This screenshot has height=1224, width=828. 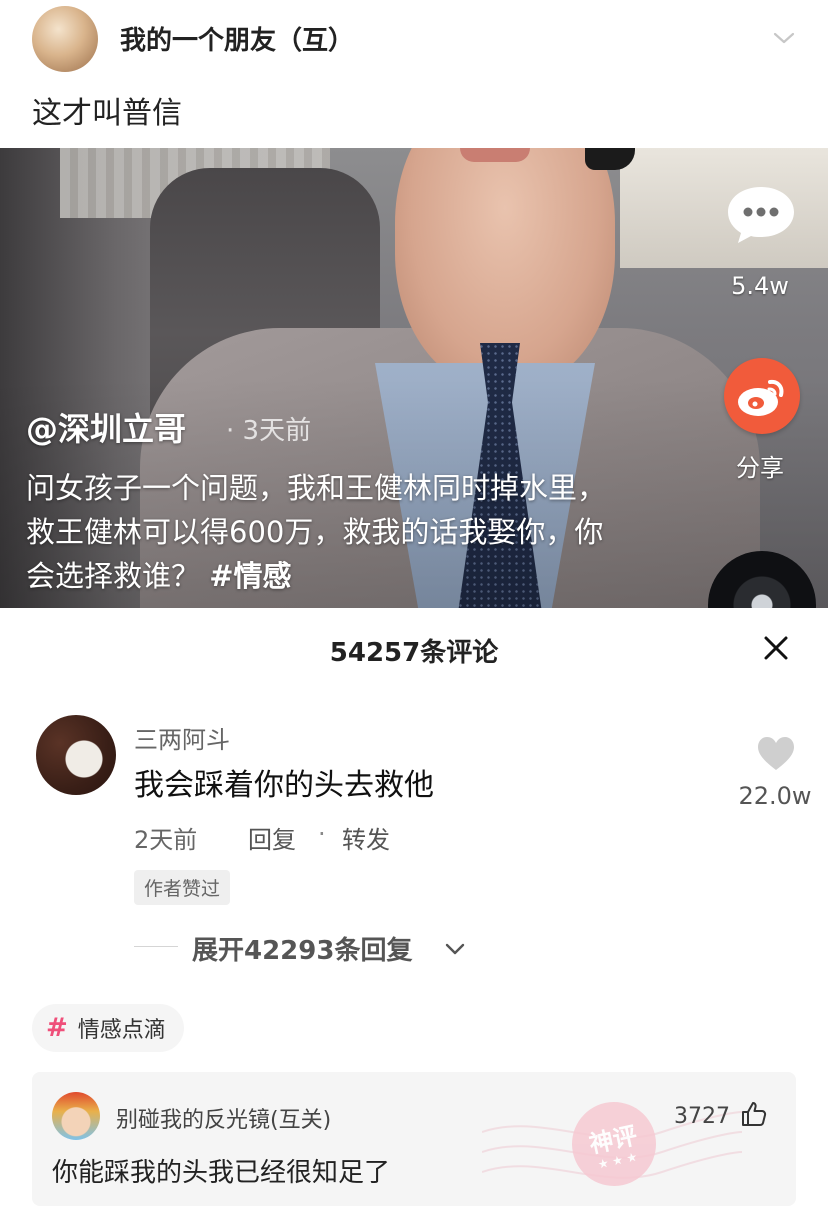 What do you see at coordinates (269, 431) in the screenshot?
I see `video-time: · 3天前` at bounding box center [269, 431].